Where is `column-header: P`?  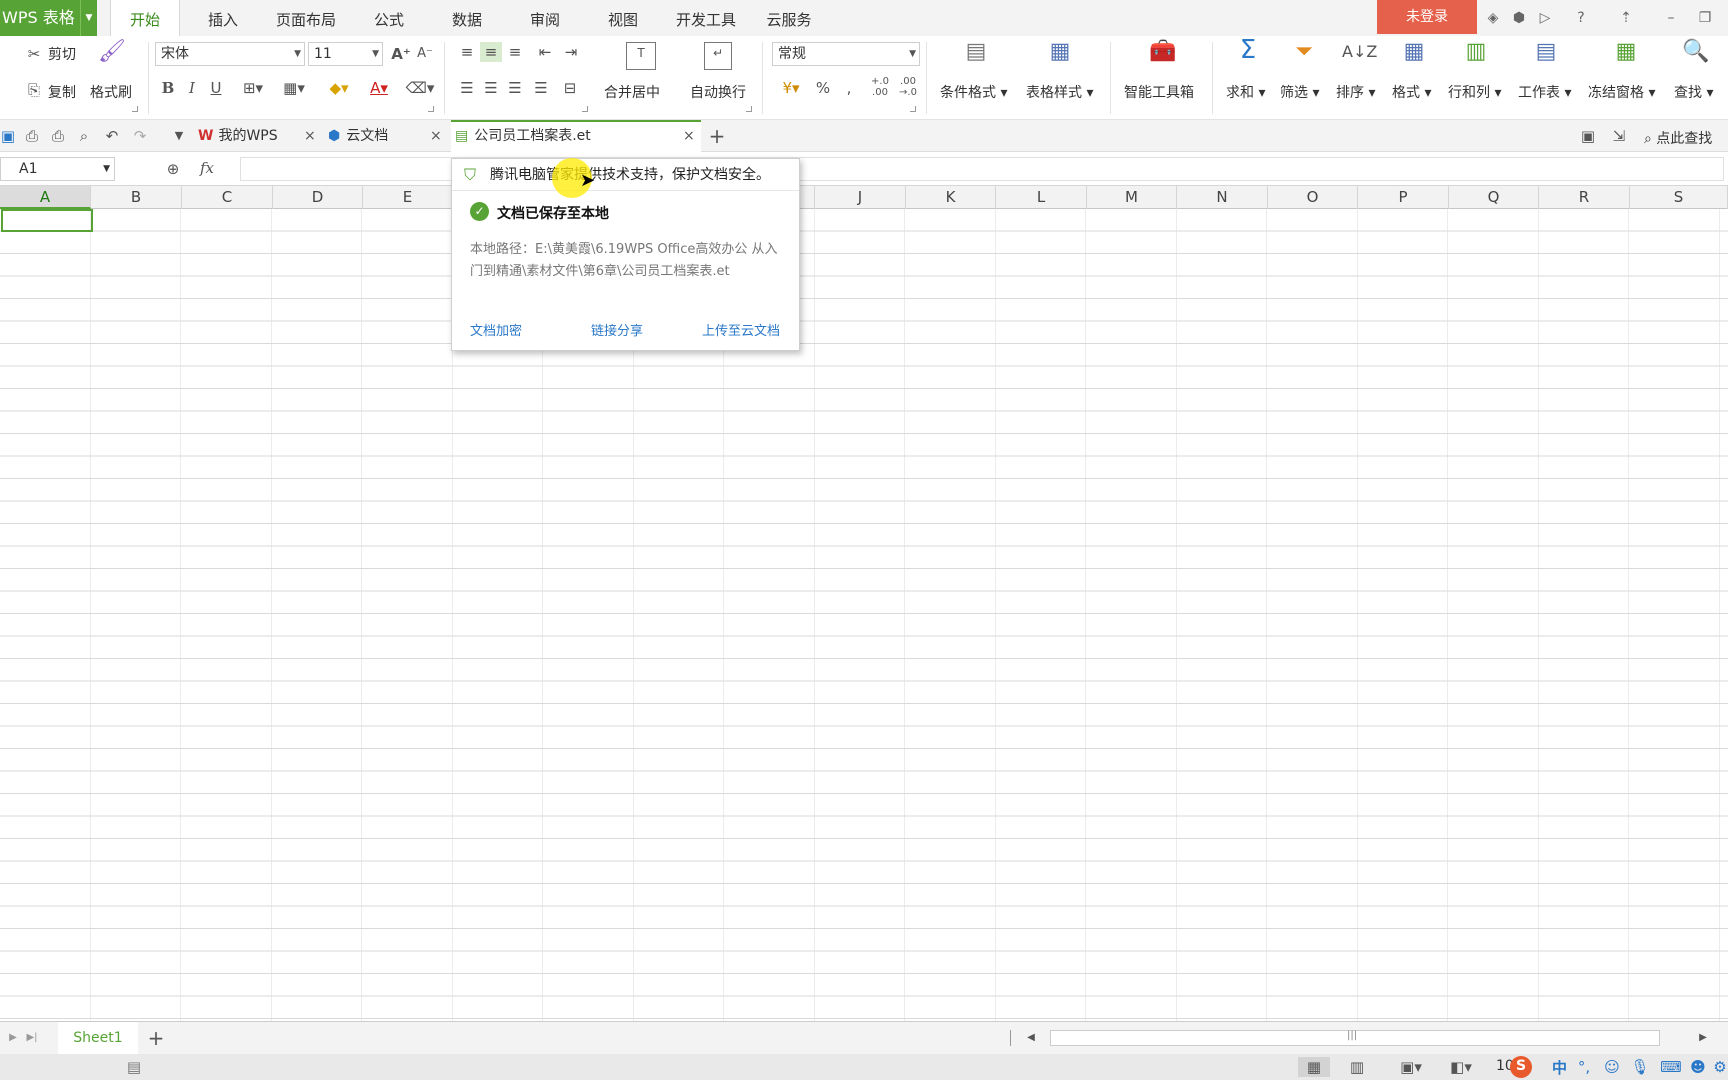
column-header: P is located at coordinates (1403, 197).